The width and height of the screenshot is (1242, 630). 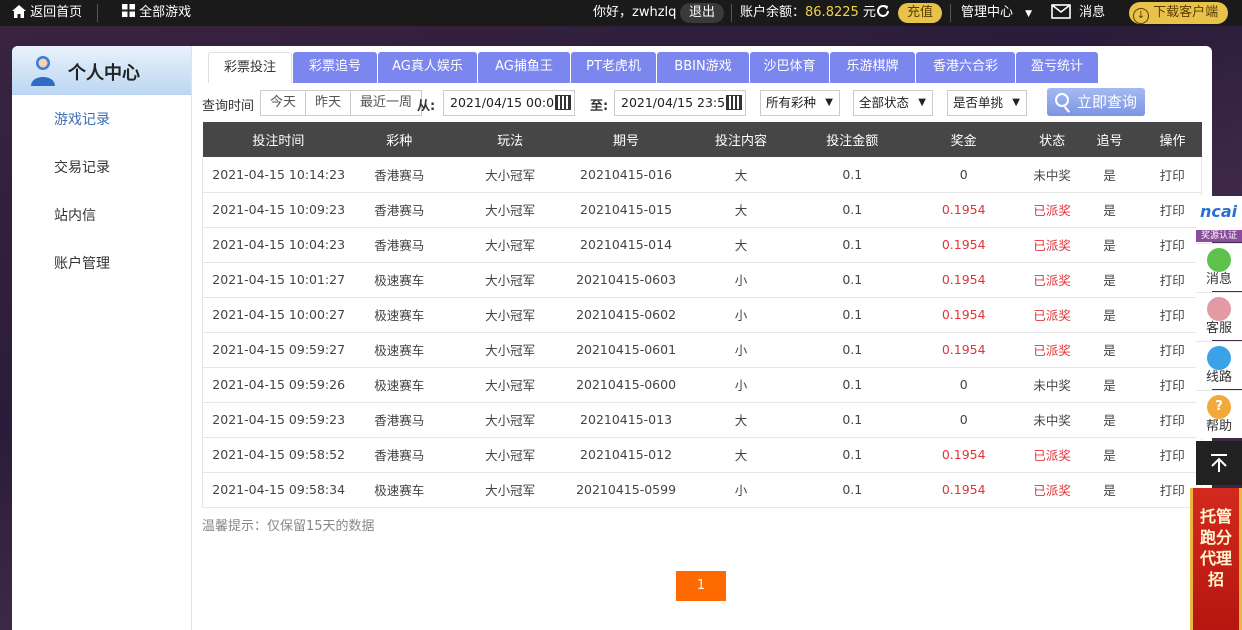 I want to click on from-date-input: 2021/04/15 00:00, so click(x=509, y=103).